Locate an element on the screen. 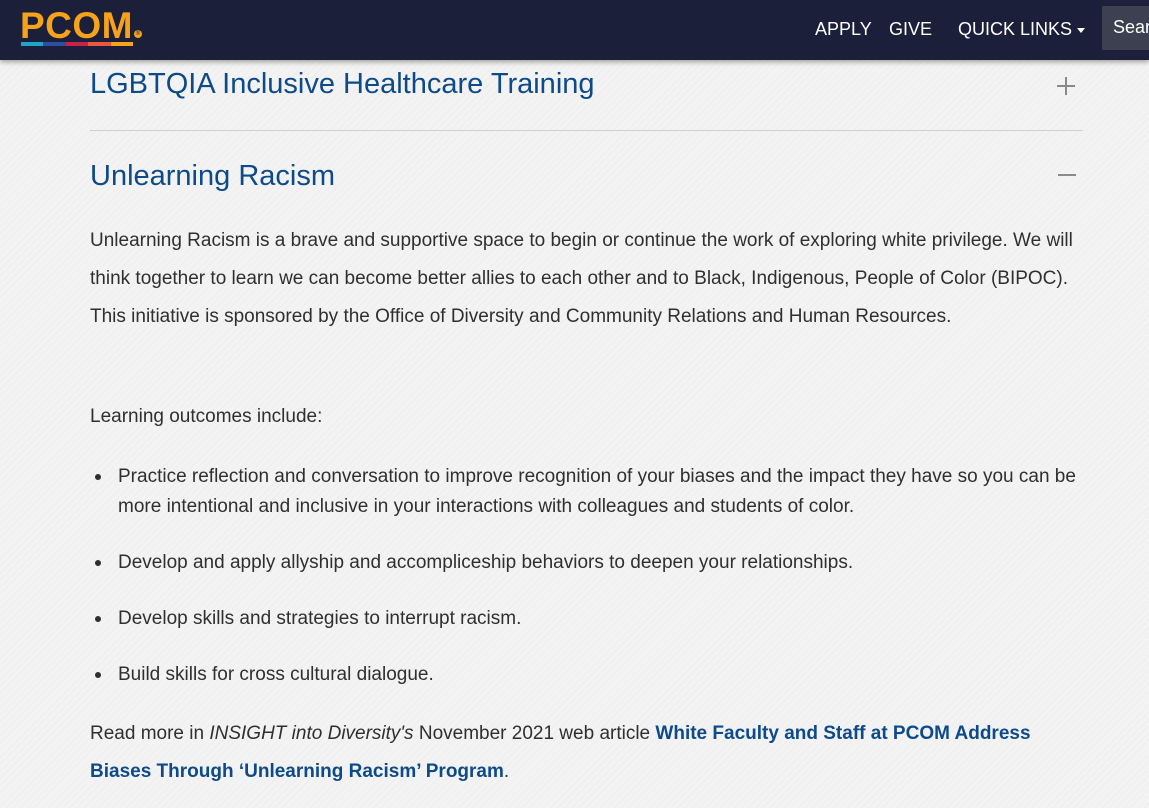  accordion-title-lgbtqia: LGBTQIA Inclusive Healthcare Training is located at coordinates (342, 84).